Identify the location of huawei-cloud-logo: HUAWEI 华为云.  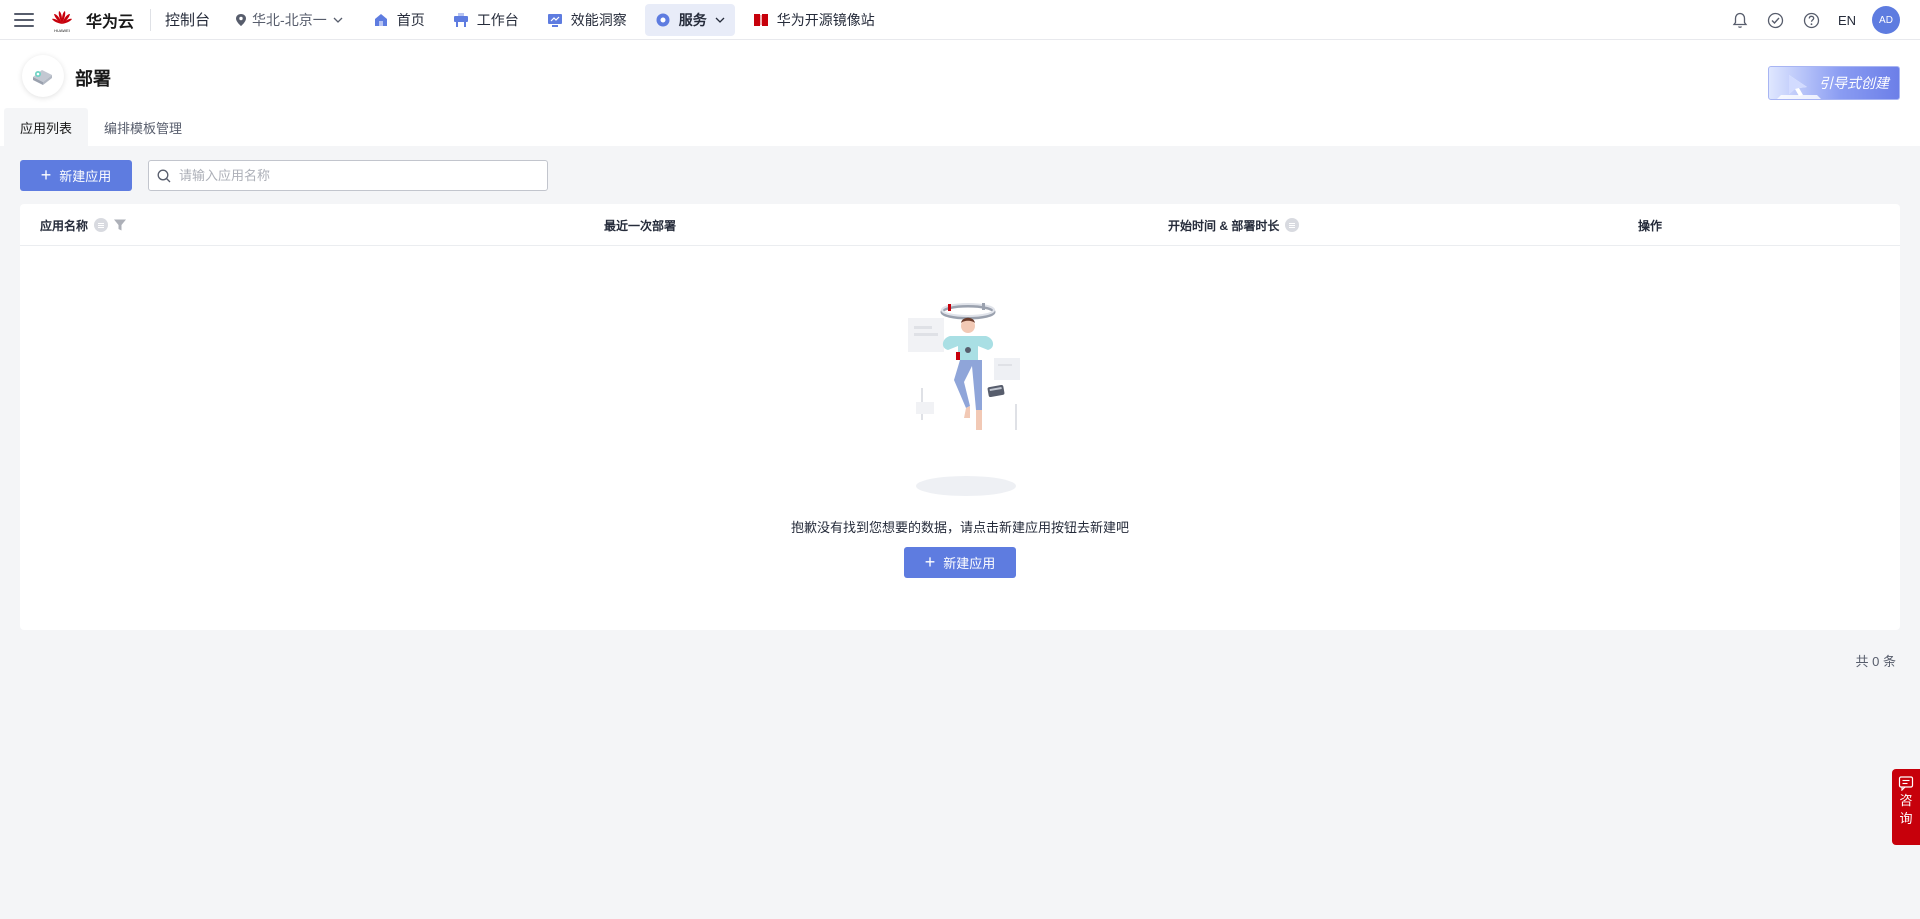
(91, 20).